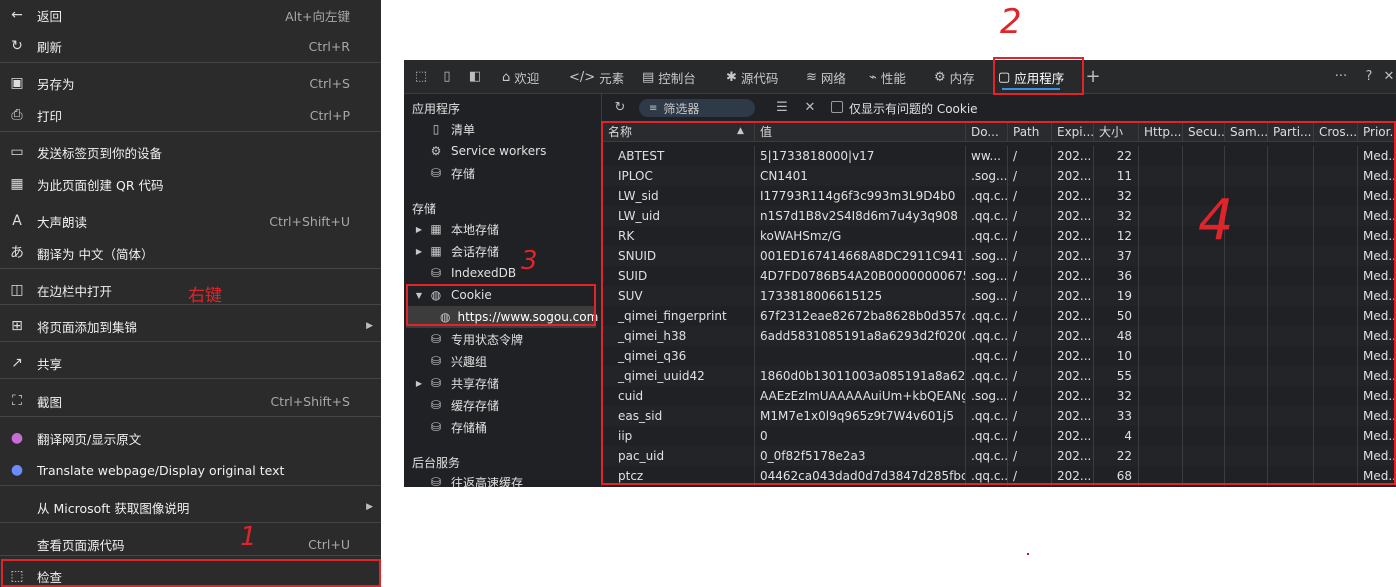 This screenshot has height=587, width=1396. Describe the element at coordinates (190, 184) in the screenshot. I see `menu-item-5: ▦ 为此页面创建 QR 代码` at that location.